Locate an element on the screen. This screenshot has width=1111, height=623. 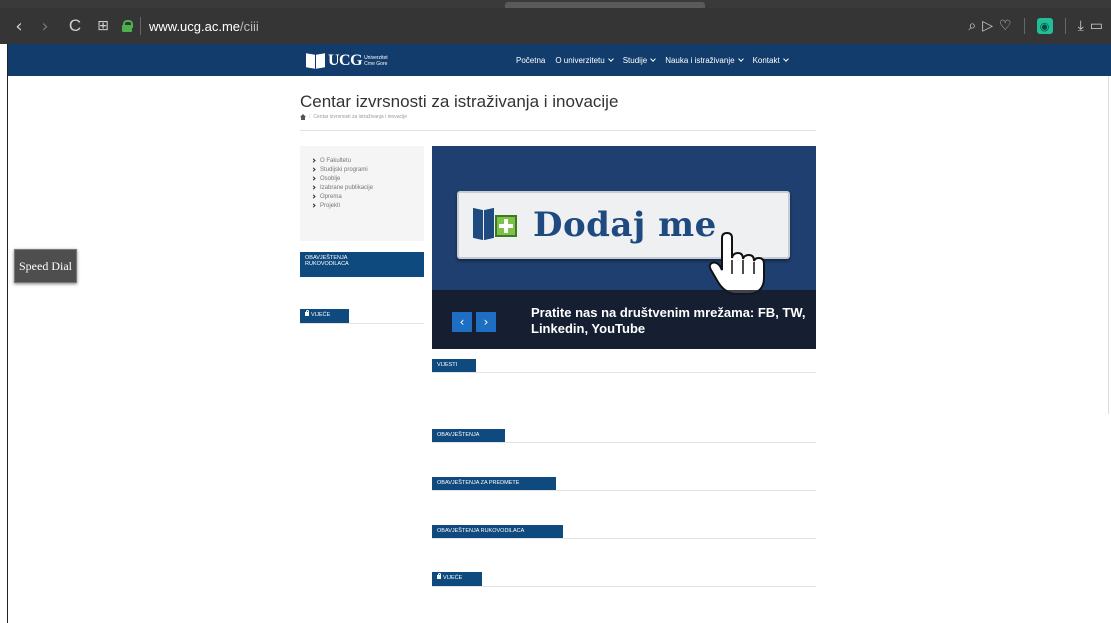
tab-obavjestenja: OBAVJEŠTENJA is located at coordinates (468, 435).